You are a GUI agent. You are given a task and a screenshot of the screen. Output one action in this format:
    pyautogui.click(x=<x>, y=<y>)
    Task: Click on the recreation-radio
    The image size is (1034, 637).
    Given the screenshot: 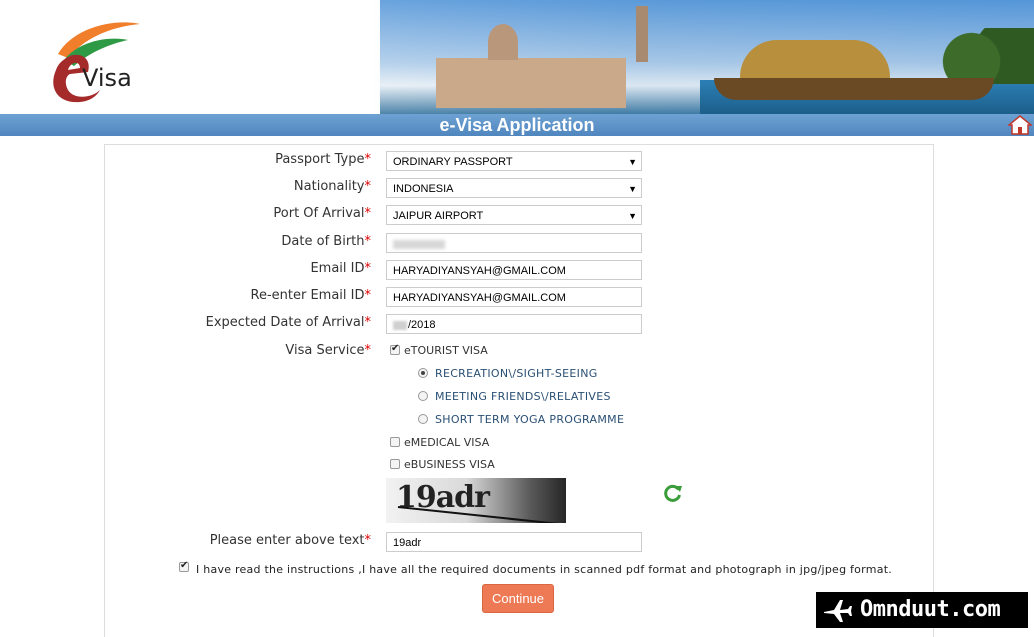 What is the action you would take?
    pyautogui.click(x=423, y=373)
    